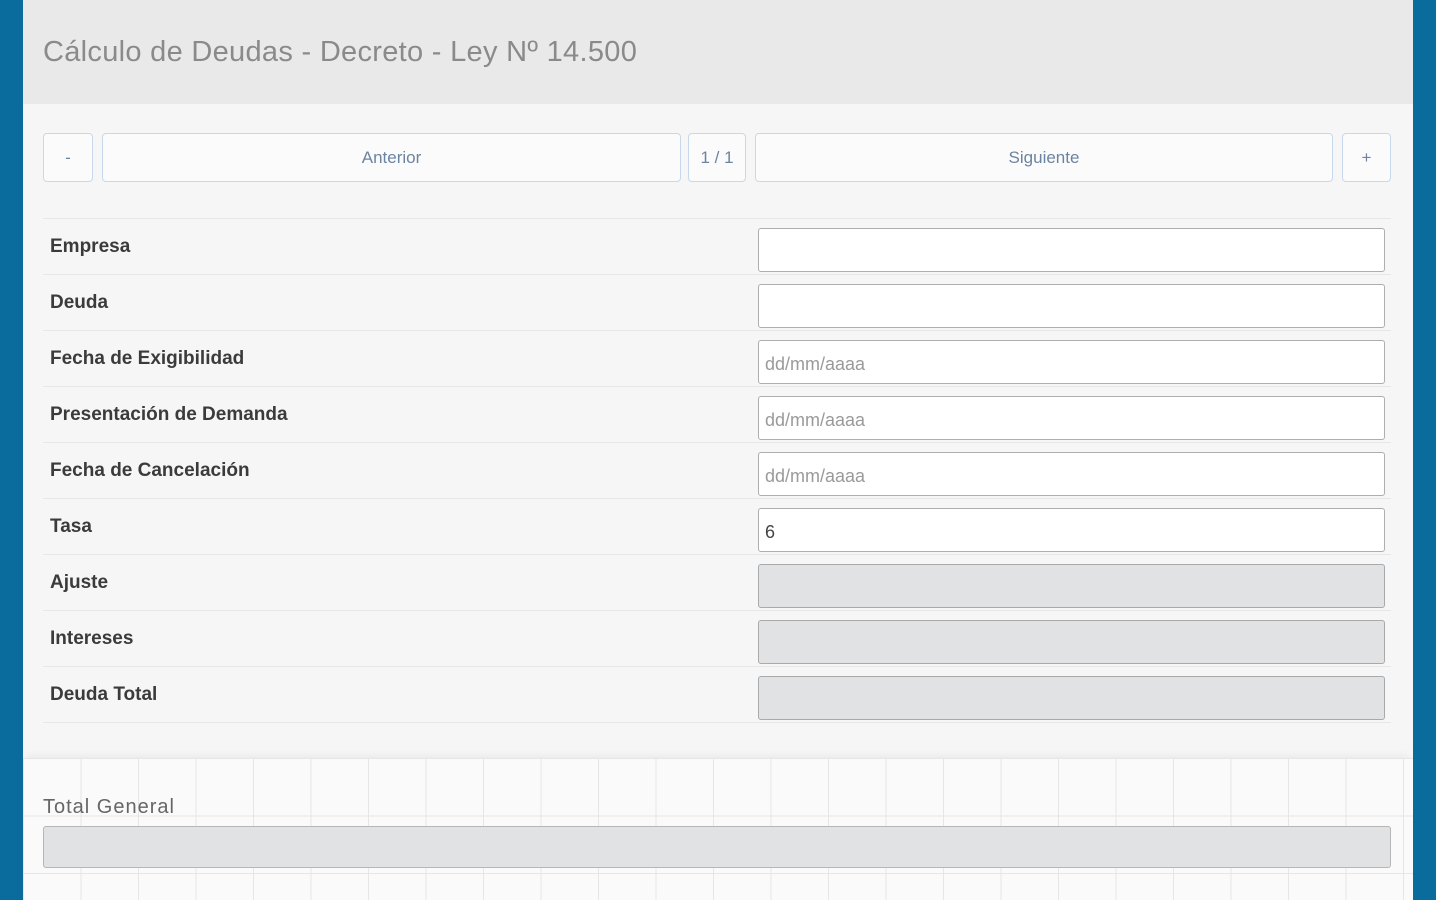 This screenshot has height=900, width=1436. I want to click on form-row-fecha-exigibilidad: Fecha de Exigibilidad, so click(717, 359).